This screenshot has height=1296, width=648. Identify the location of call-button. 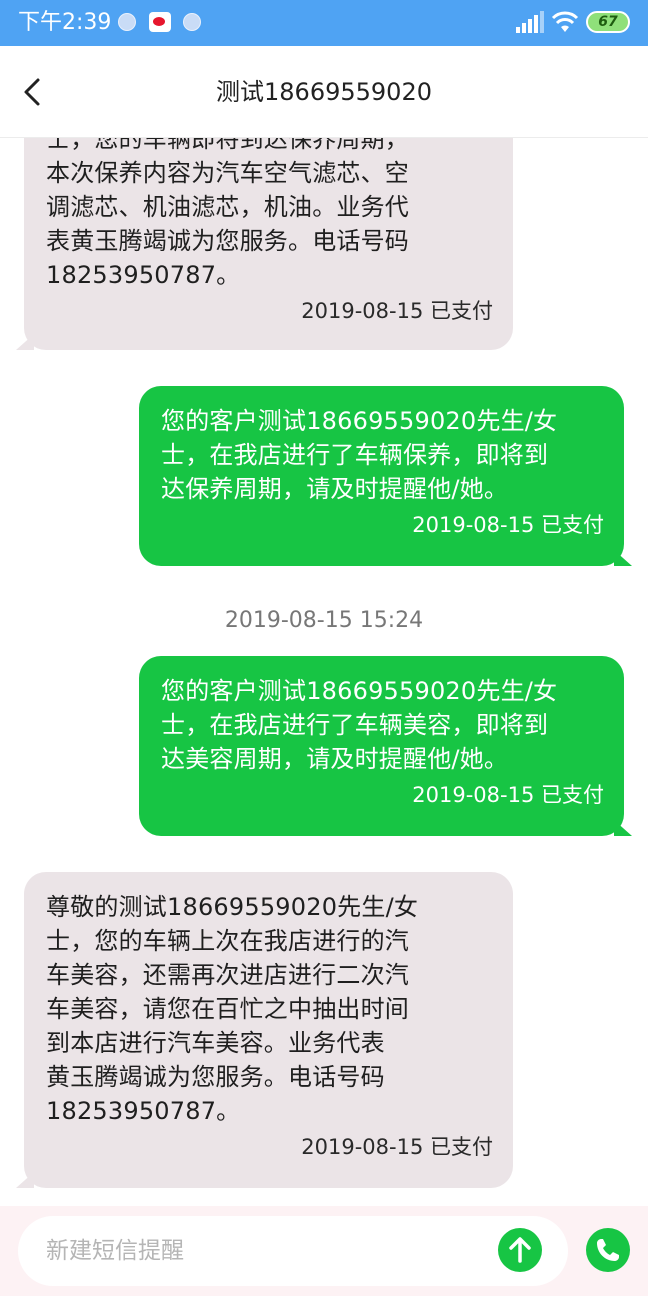
(608, 1250).